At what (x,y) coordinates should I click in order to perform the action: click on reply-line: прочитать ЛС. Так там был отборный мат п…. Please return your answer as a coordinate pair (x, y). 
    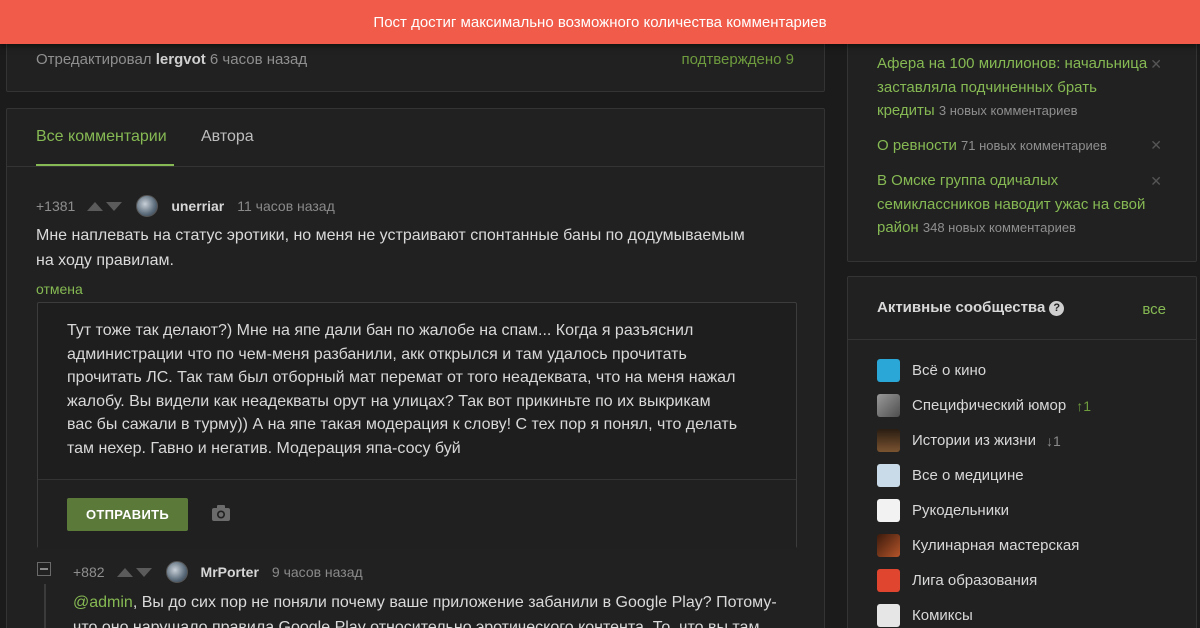
    Looking at the image, I should click on (401, 377).